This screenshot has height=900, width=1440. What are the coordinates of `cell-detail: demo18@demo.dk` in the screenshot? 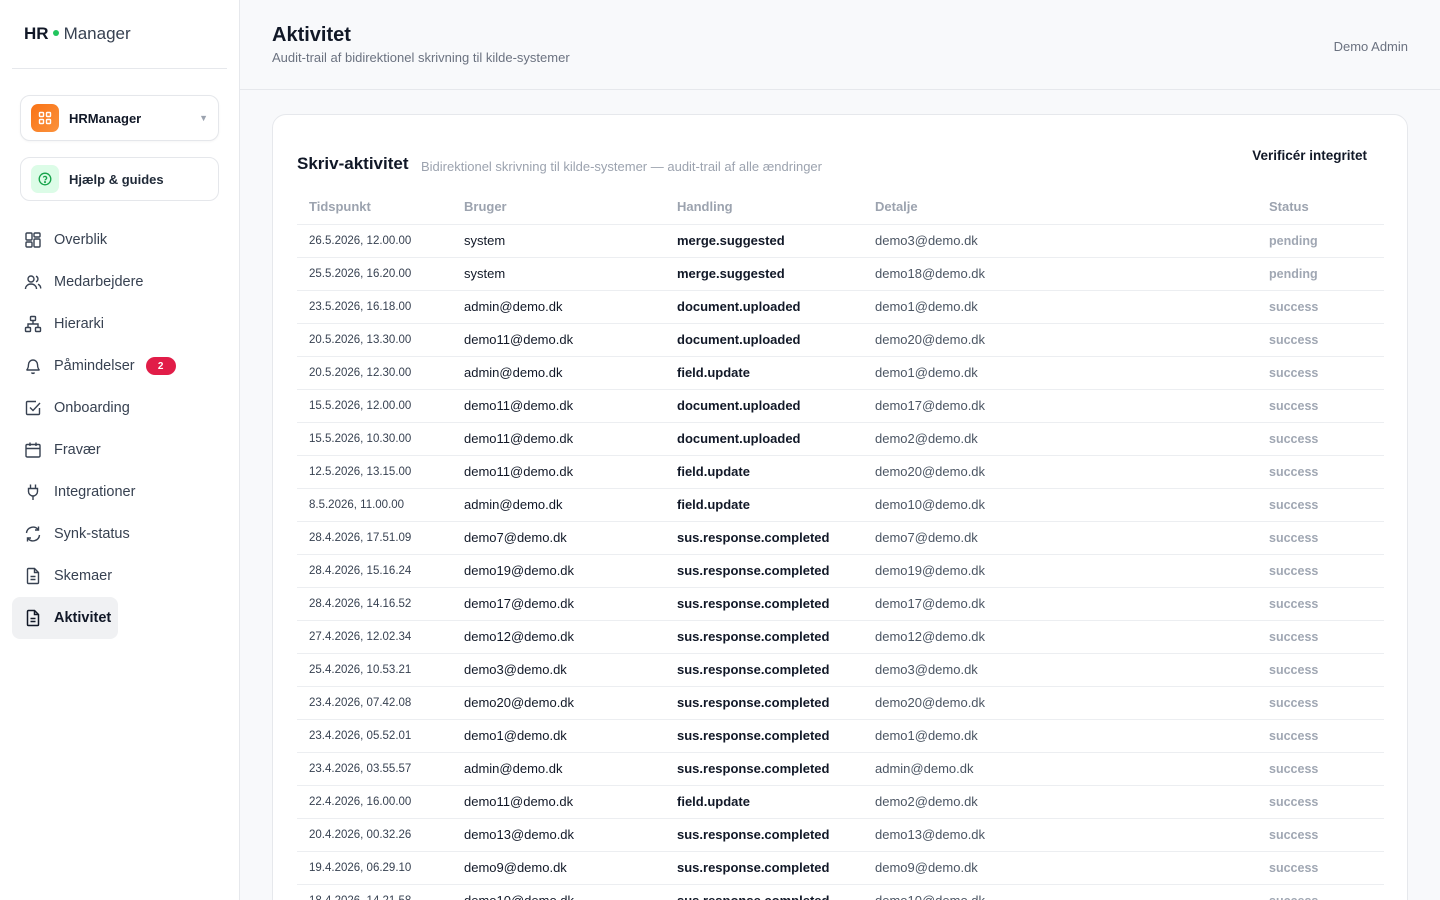 It's located at (1060, 274).